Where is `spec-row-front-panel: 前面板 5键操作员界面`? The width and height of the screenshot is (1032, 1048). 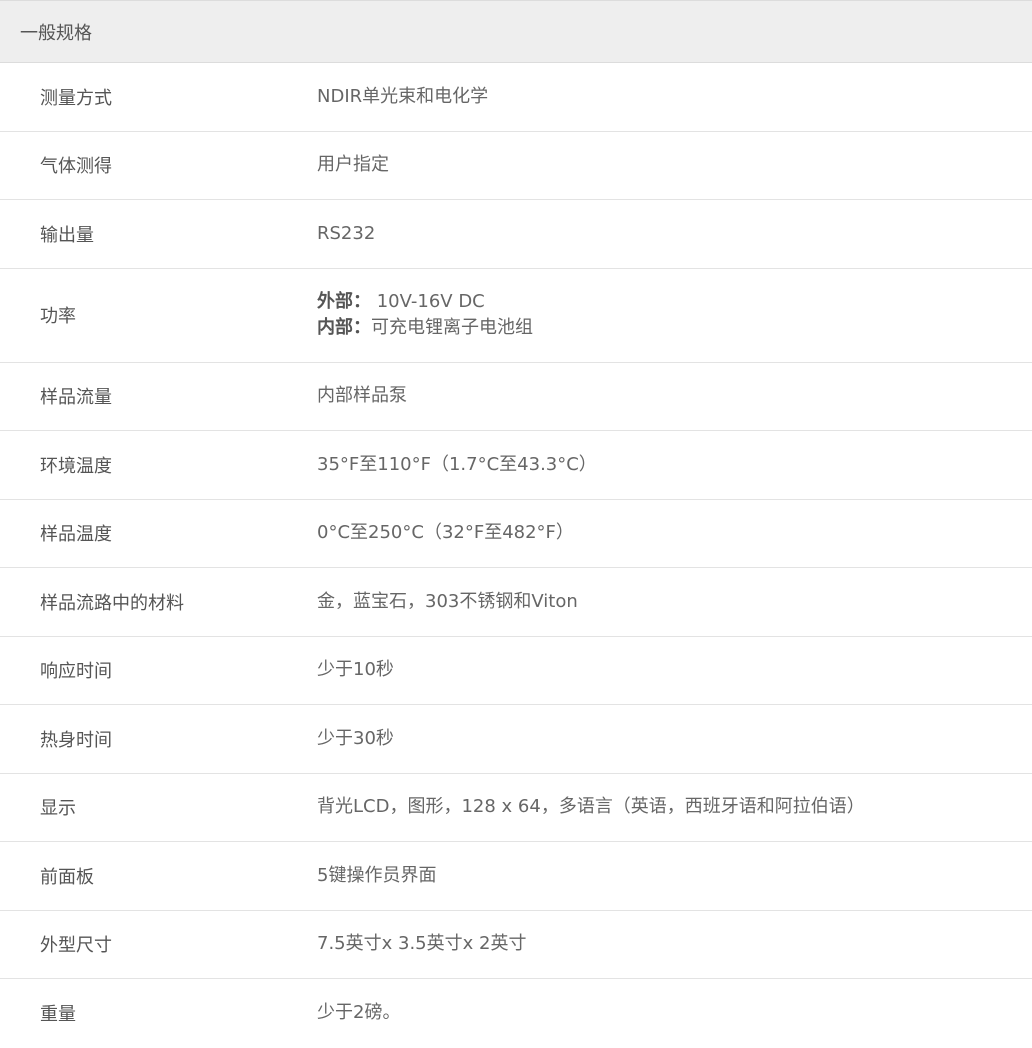 spec-row-front-panel: 前面板 5键操作员界面 is located at coordinates (516, 876).